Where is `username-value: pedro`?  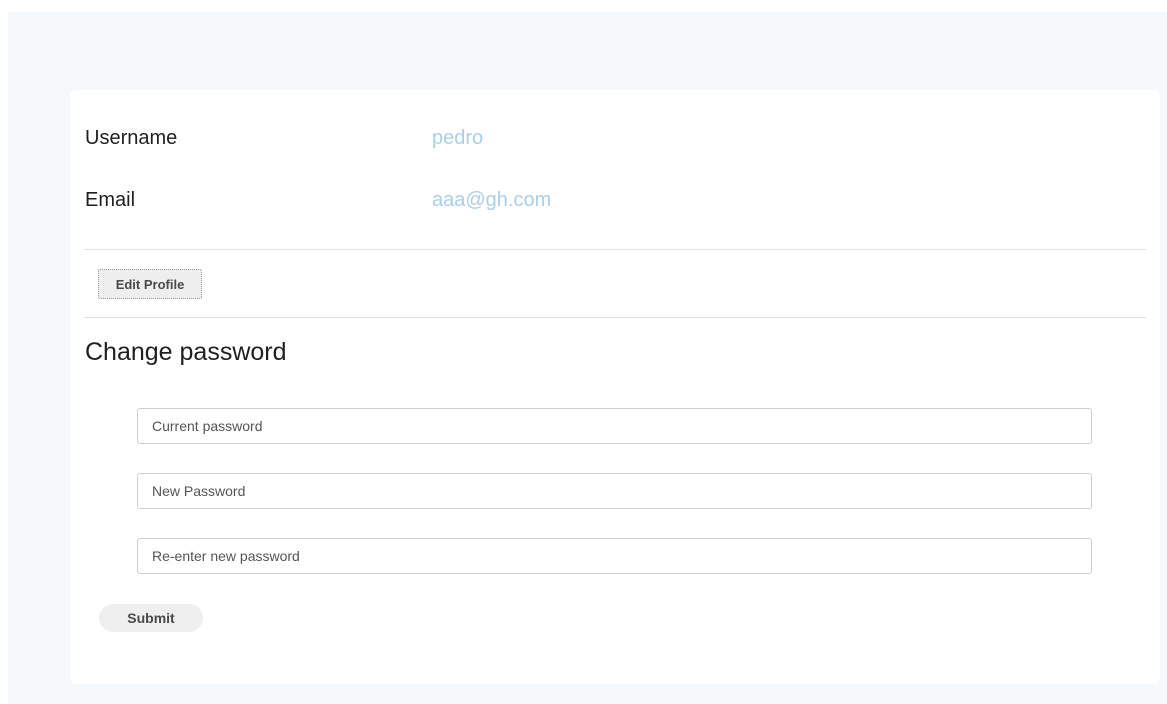
username-value: pedro is located at coordinates (458, 137).